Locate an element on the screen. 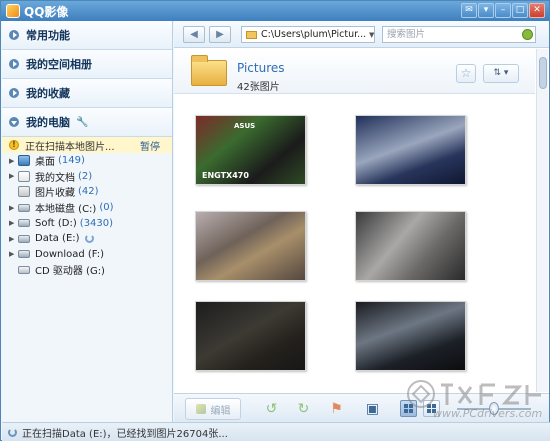 The width and height of the screenshot is (550, 441). skin-icon: ▾ is located at coordinates (486, 10).